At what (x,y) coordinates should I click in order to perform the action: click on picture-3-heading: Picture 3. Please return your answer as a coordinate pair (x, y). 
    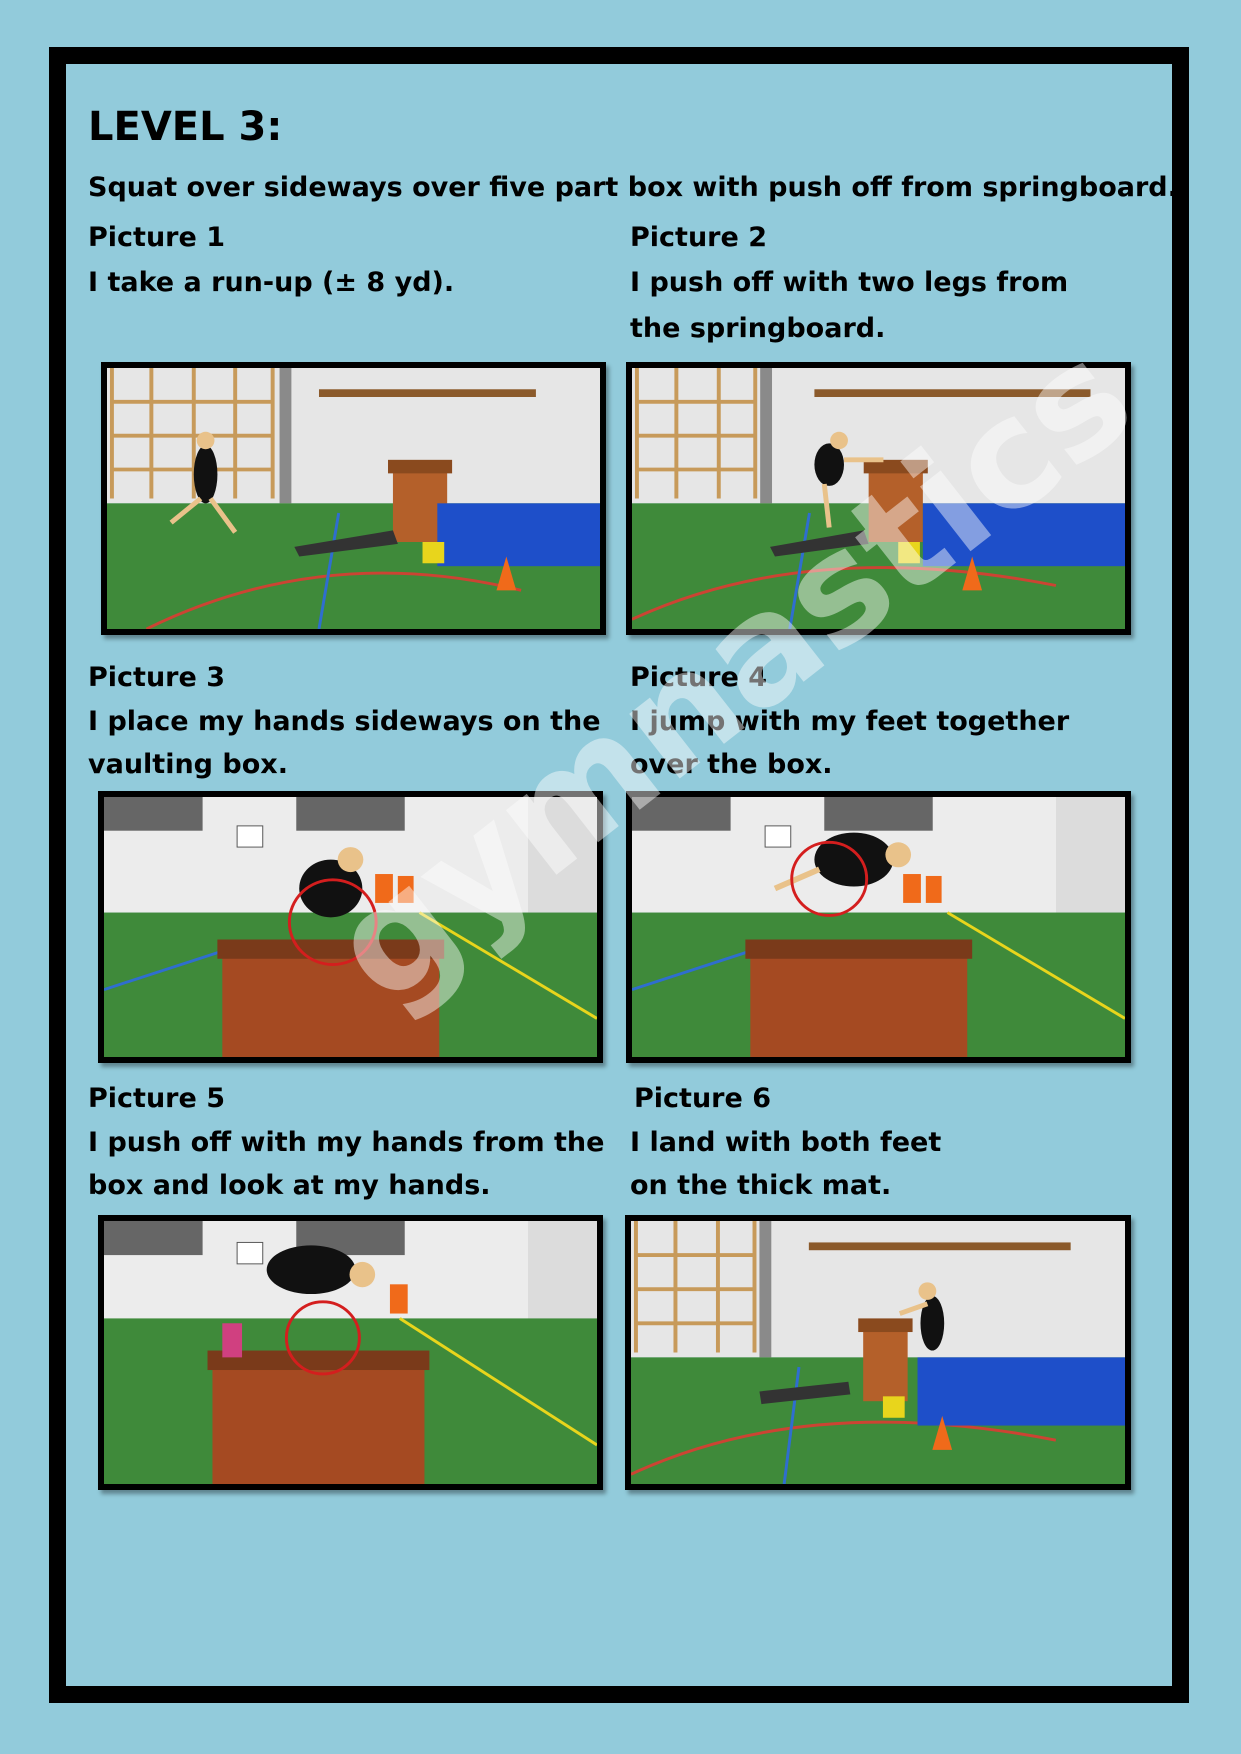
    Looking at the image, I should click on (156, 677).